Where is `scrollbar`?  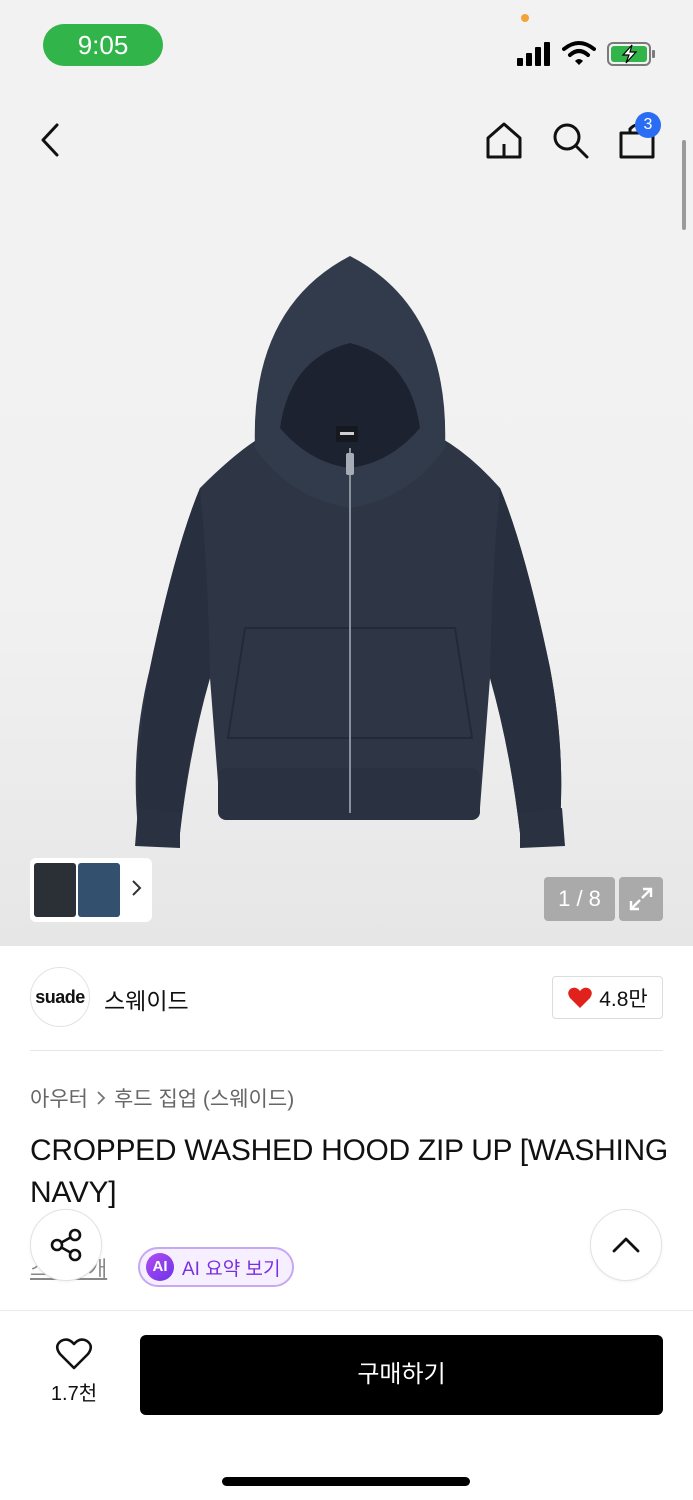
scrollbar is located at coordinates (684, 185).